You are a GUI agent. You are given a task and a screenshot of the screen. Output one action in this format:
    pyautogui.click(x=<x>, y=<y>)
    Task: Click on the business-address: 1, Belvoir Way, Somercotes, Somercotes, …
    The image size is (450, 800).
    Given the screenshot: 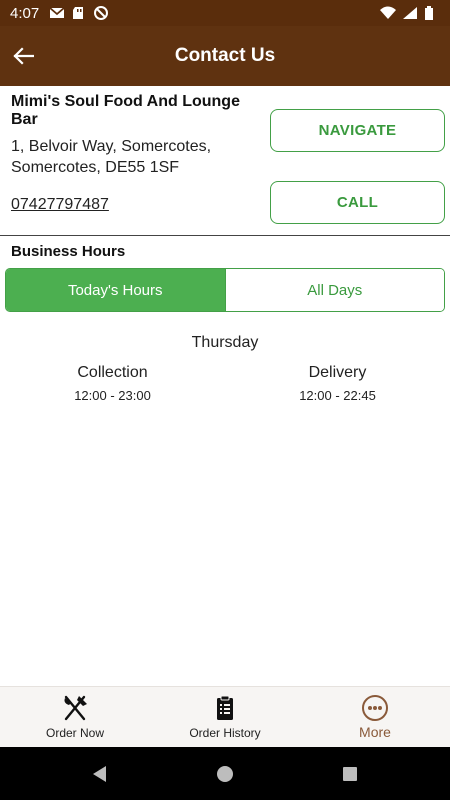 What is the action you would take?
    pyautogui.click(x=111, y=157)
    